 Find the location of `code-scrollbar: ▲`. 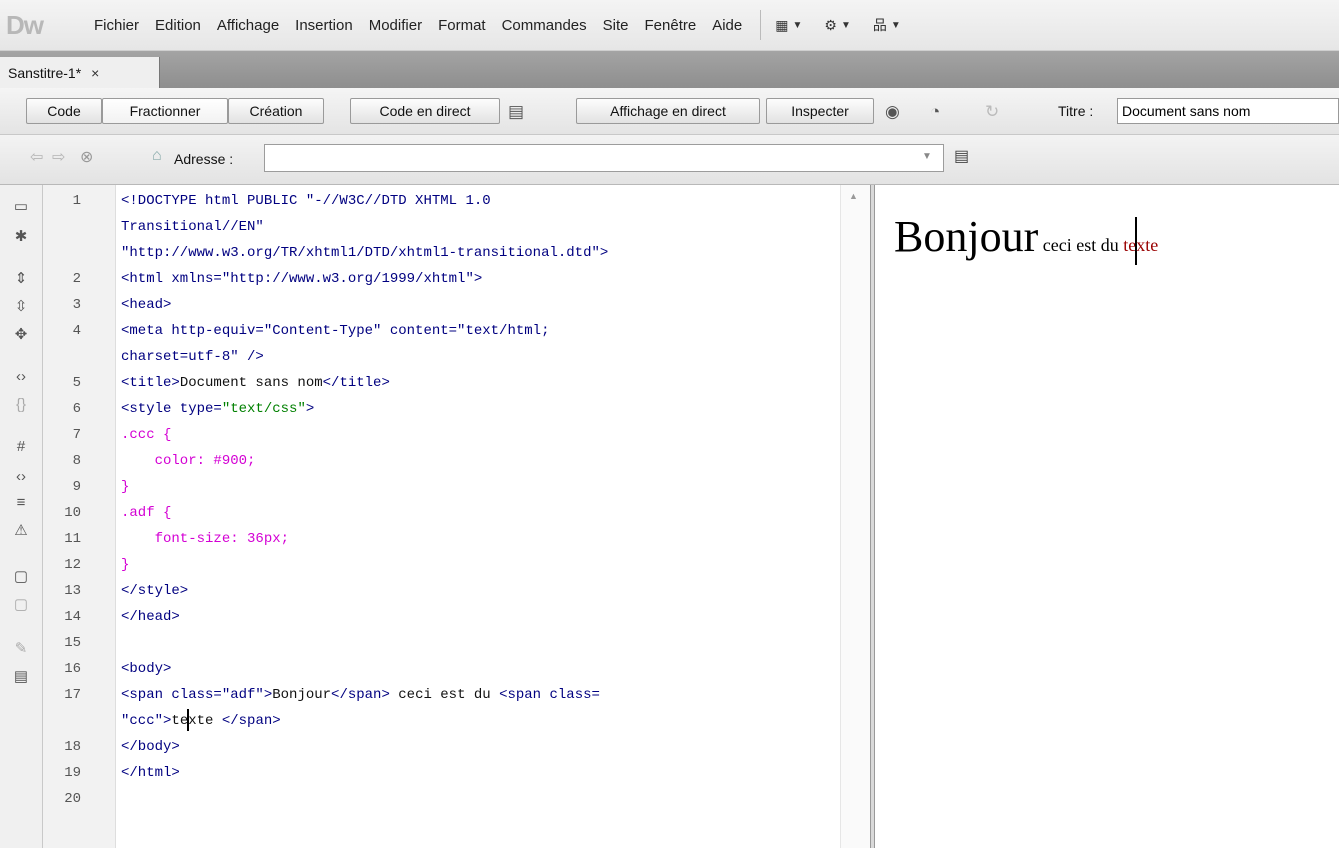

code-scrollbar: ▲ is located at coordinates (855, 516).